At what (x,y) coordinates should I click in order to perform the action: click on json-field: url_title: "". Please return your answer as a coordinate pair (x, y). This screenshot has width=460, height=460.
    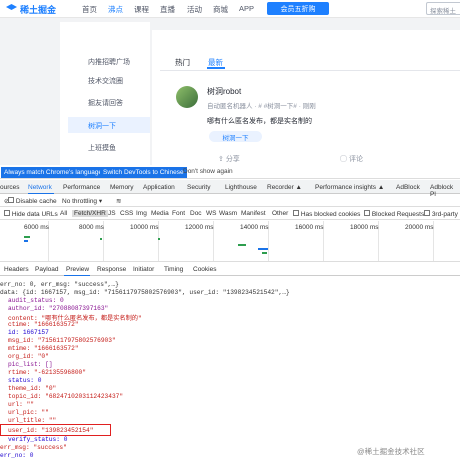
    Looking at the image, I should click on (32, 420).